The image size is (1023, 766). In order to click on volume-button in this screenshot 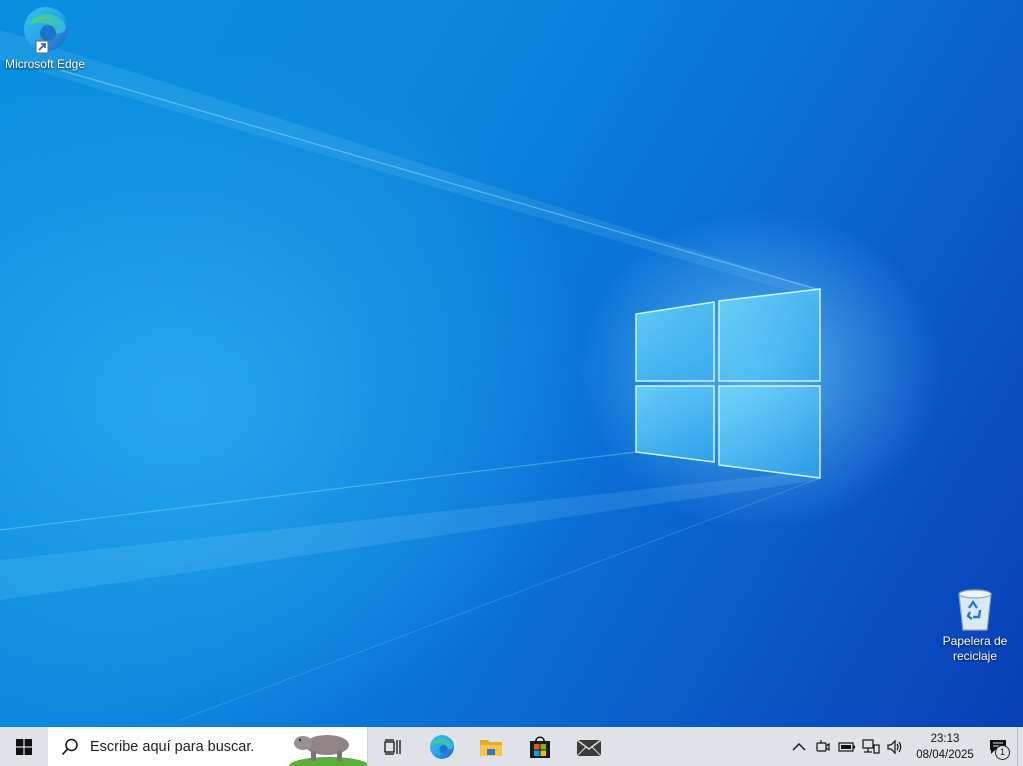, I will do `click(895, 746)`.